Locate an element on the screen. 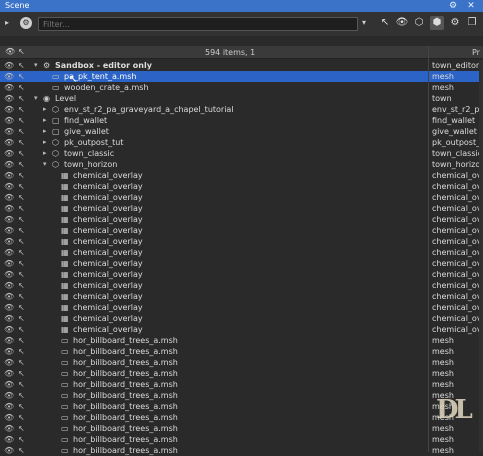 This screenshot has height=456, width=483. tree-row: 👁 ↖ ▸ ▢ give_wallet give_wallet is located at coordinates (241, 131).